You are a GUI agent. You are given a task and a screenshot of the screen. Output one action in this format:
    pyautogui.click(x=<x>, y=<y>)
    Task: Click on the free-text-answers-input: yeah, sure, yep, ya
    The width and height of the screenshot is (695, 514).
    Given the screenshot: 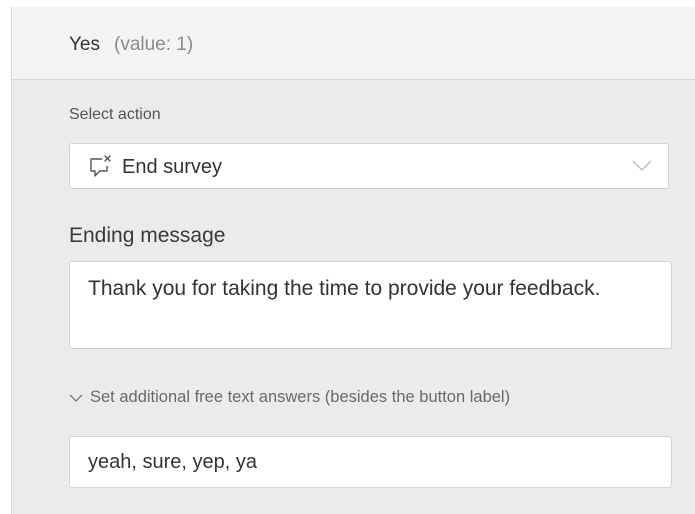 What is the action you would take?
    pyautogui.click(x=370, y=462)
    